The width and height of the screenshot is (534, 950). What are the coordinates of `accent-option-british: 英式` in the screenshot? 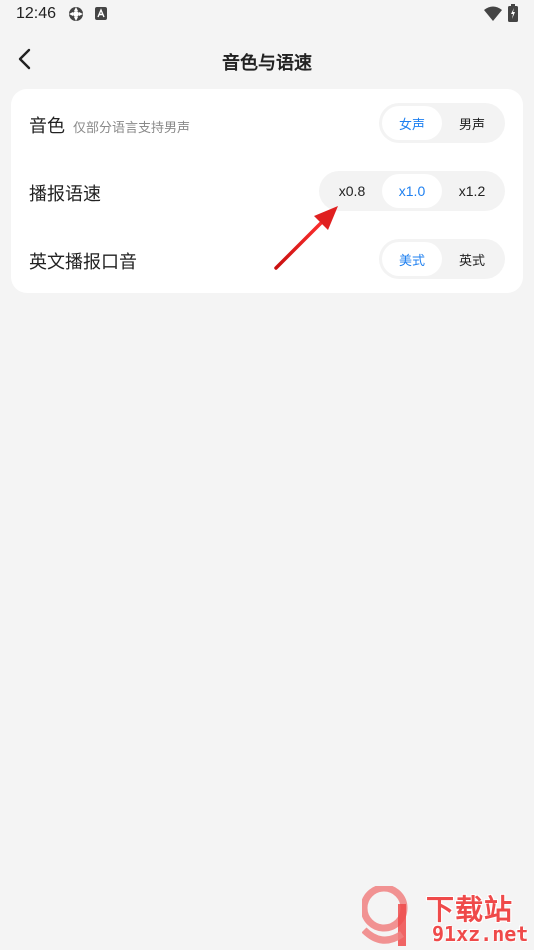 It's located at (472, 259).